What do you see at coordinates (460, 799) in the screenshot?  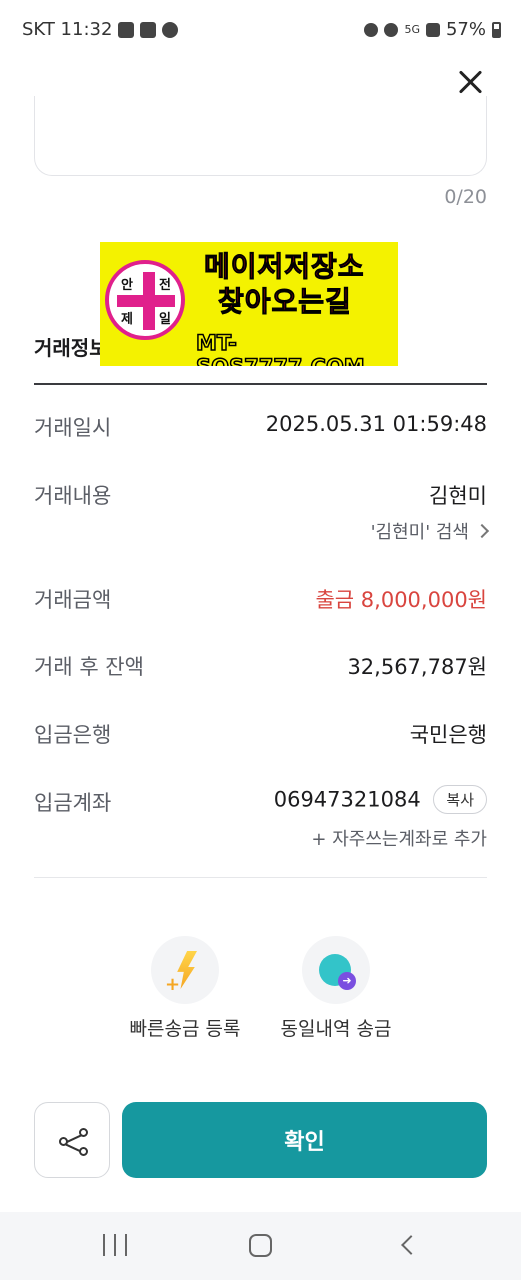 I see `copy-button: 복사` at bounding box center [460, 799].